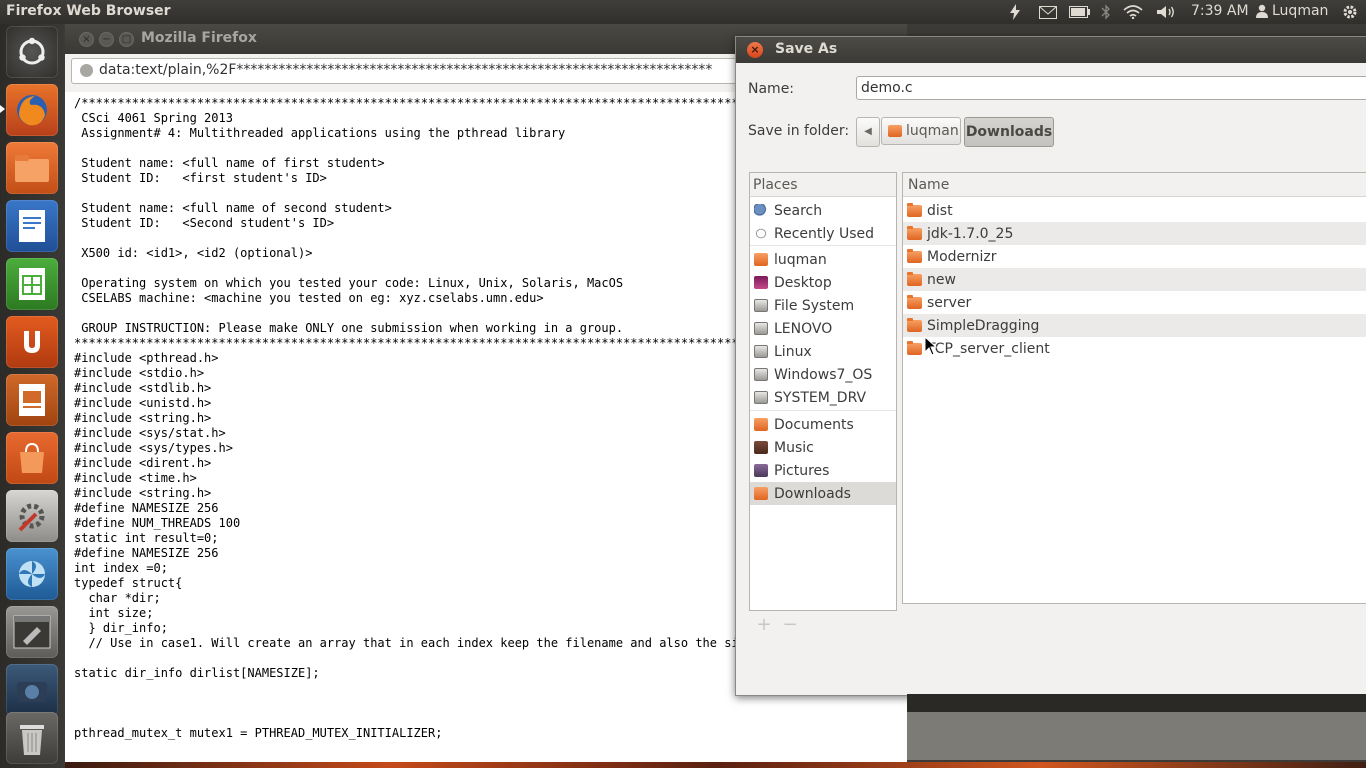 The image size is (1366, 768). I want to click on file-row: TCP_server_client, so click(1134, 348).